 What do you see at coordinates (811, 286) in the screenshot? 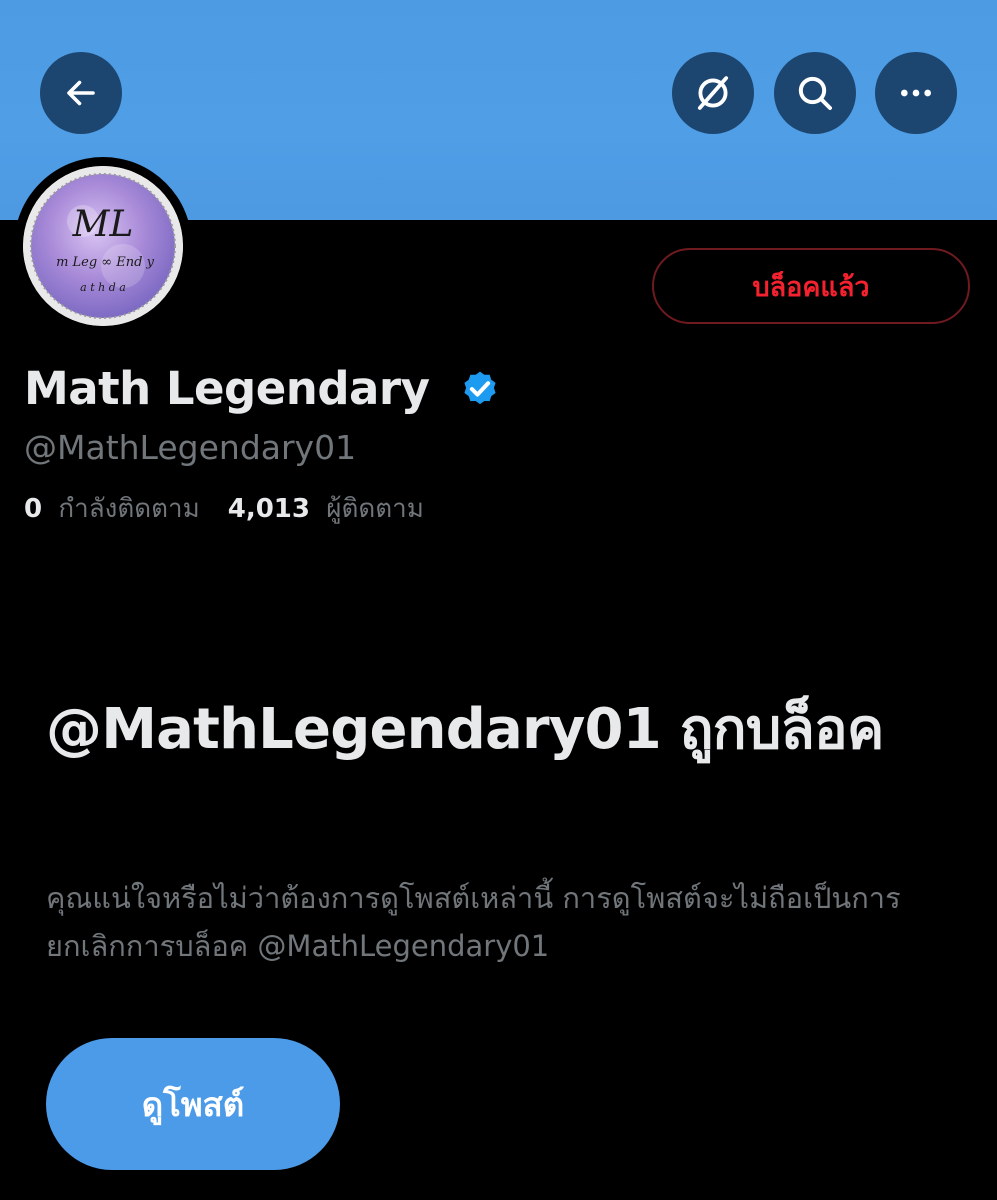
I see `blocked-button: บล็อคแล้ว` at bounding box center [811, 286].